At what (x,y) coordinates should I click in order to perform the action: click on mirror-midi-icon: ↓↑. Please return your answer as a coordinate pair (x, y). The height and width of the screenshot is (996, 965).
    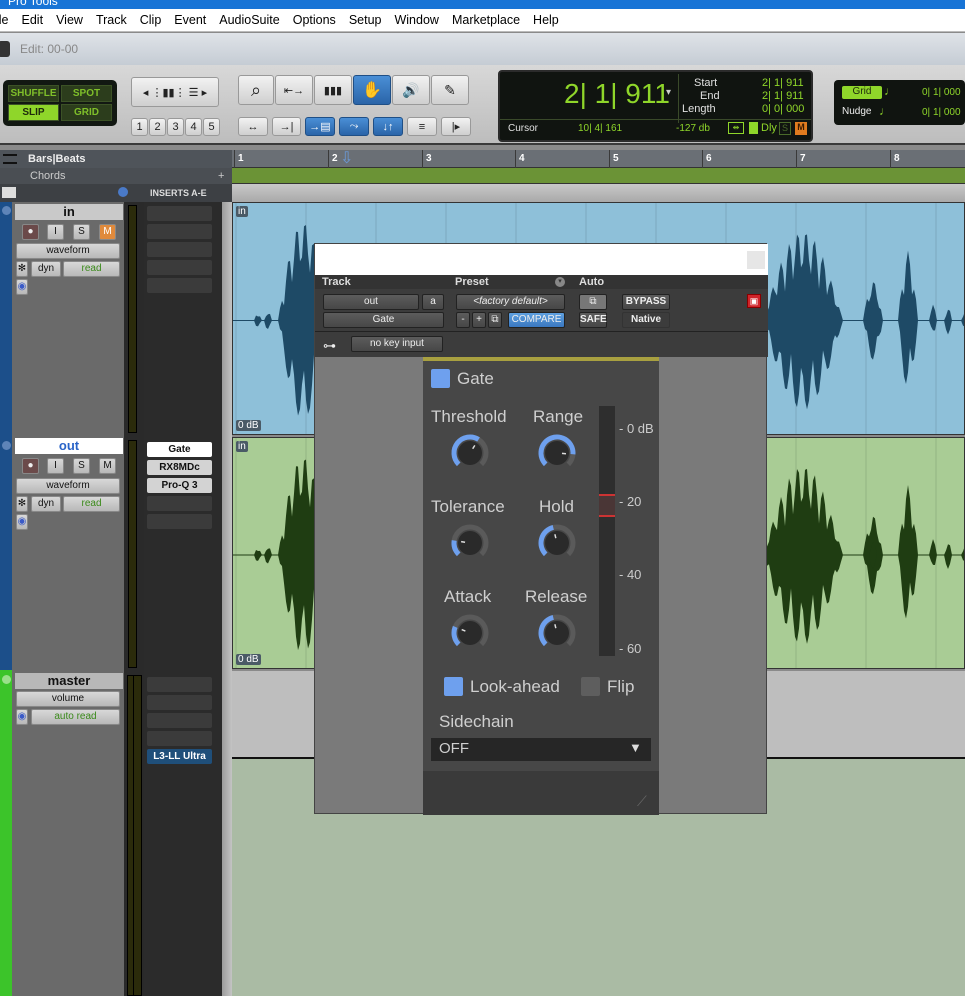
    Looking at the image, I should click on (388, 126).